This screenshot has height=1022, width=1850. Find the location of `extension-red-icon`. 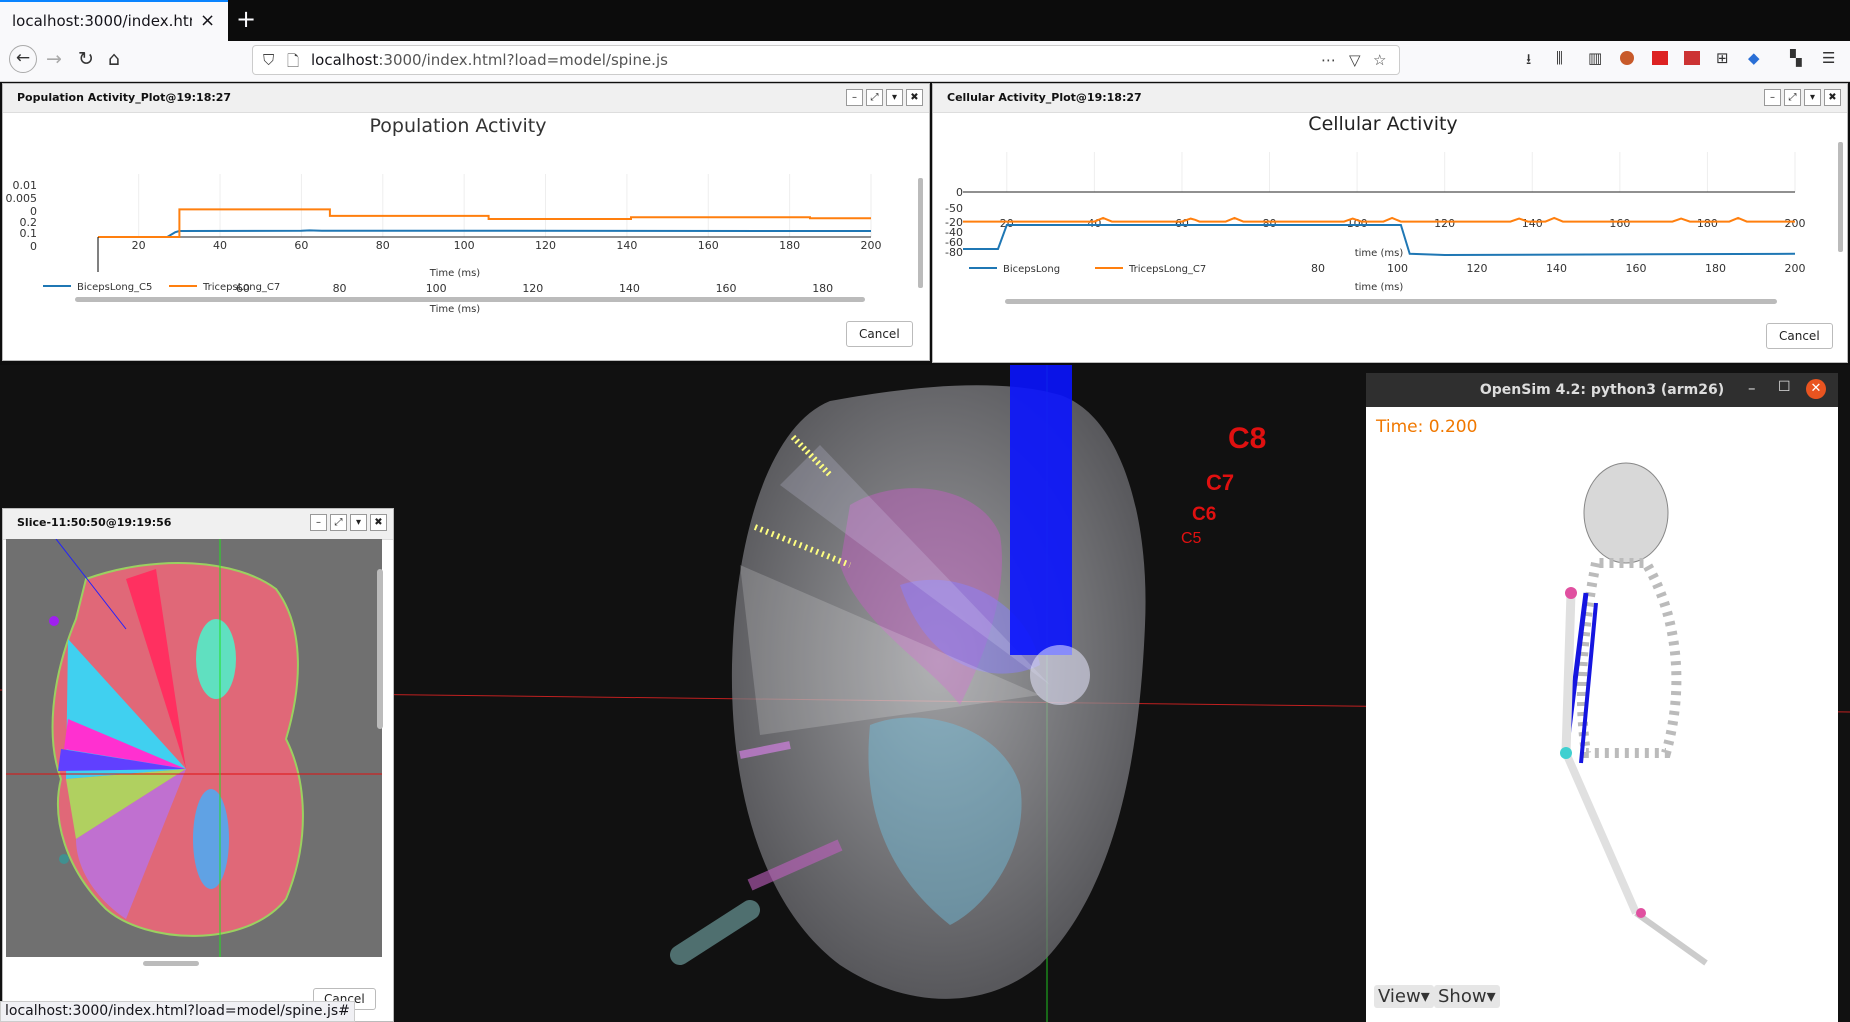

extension-red-icon is located at coordinates (1660, 58).